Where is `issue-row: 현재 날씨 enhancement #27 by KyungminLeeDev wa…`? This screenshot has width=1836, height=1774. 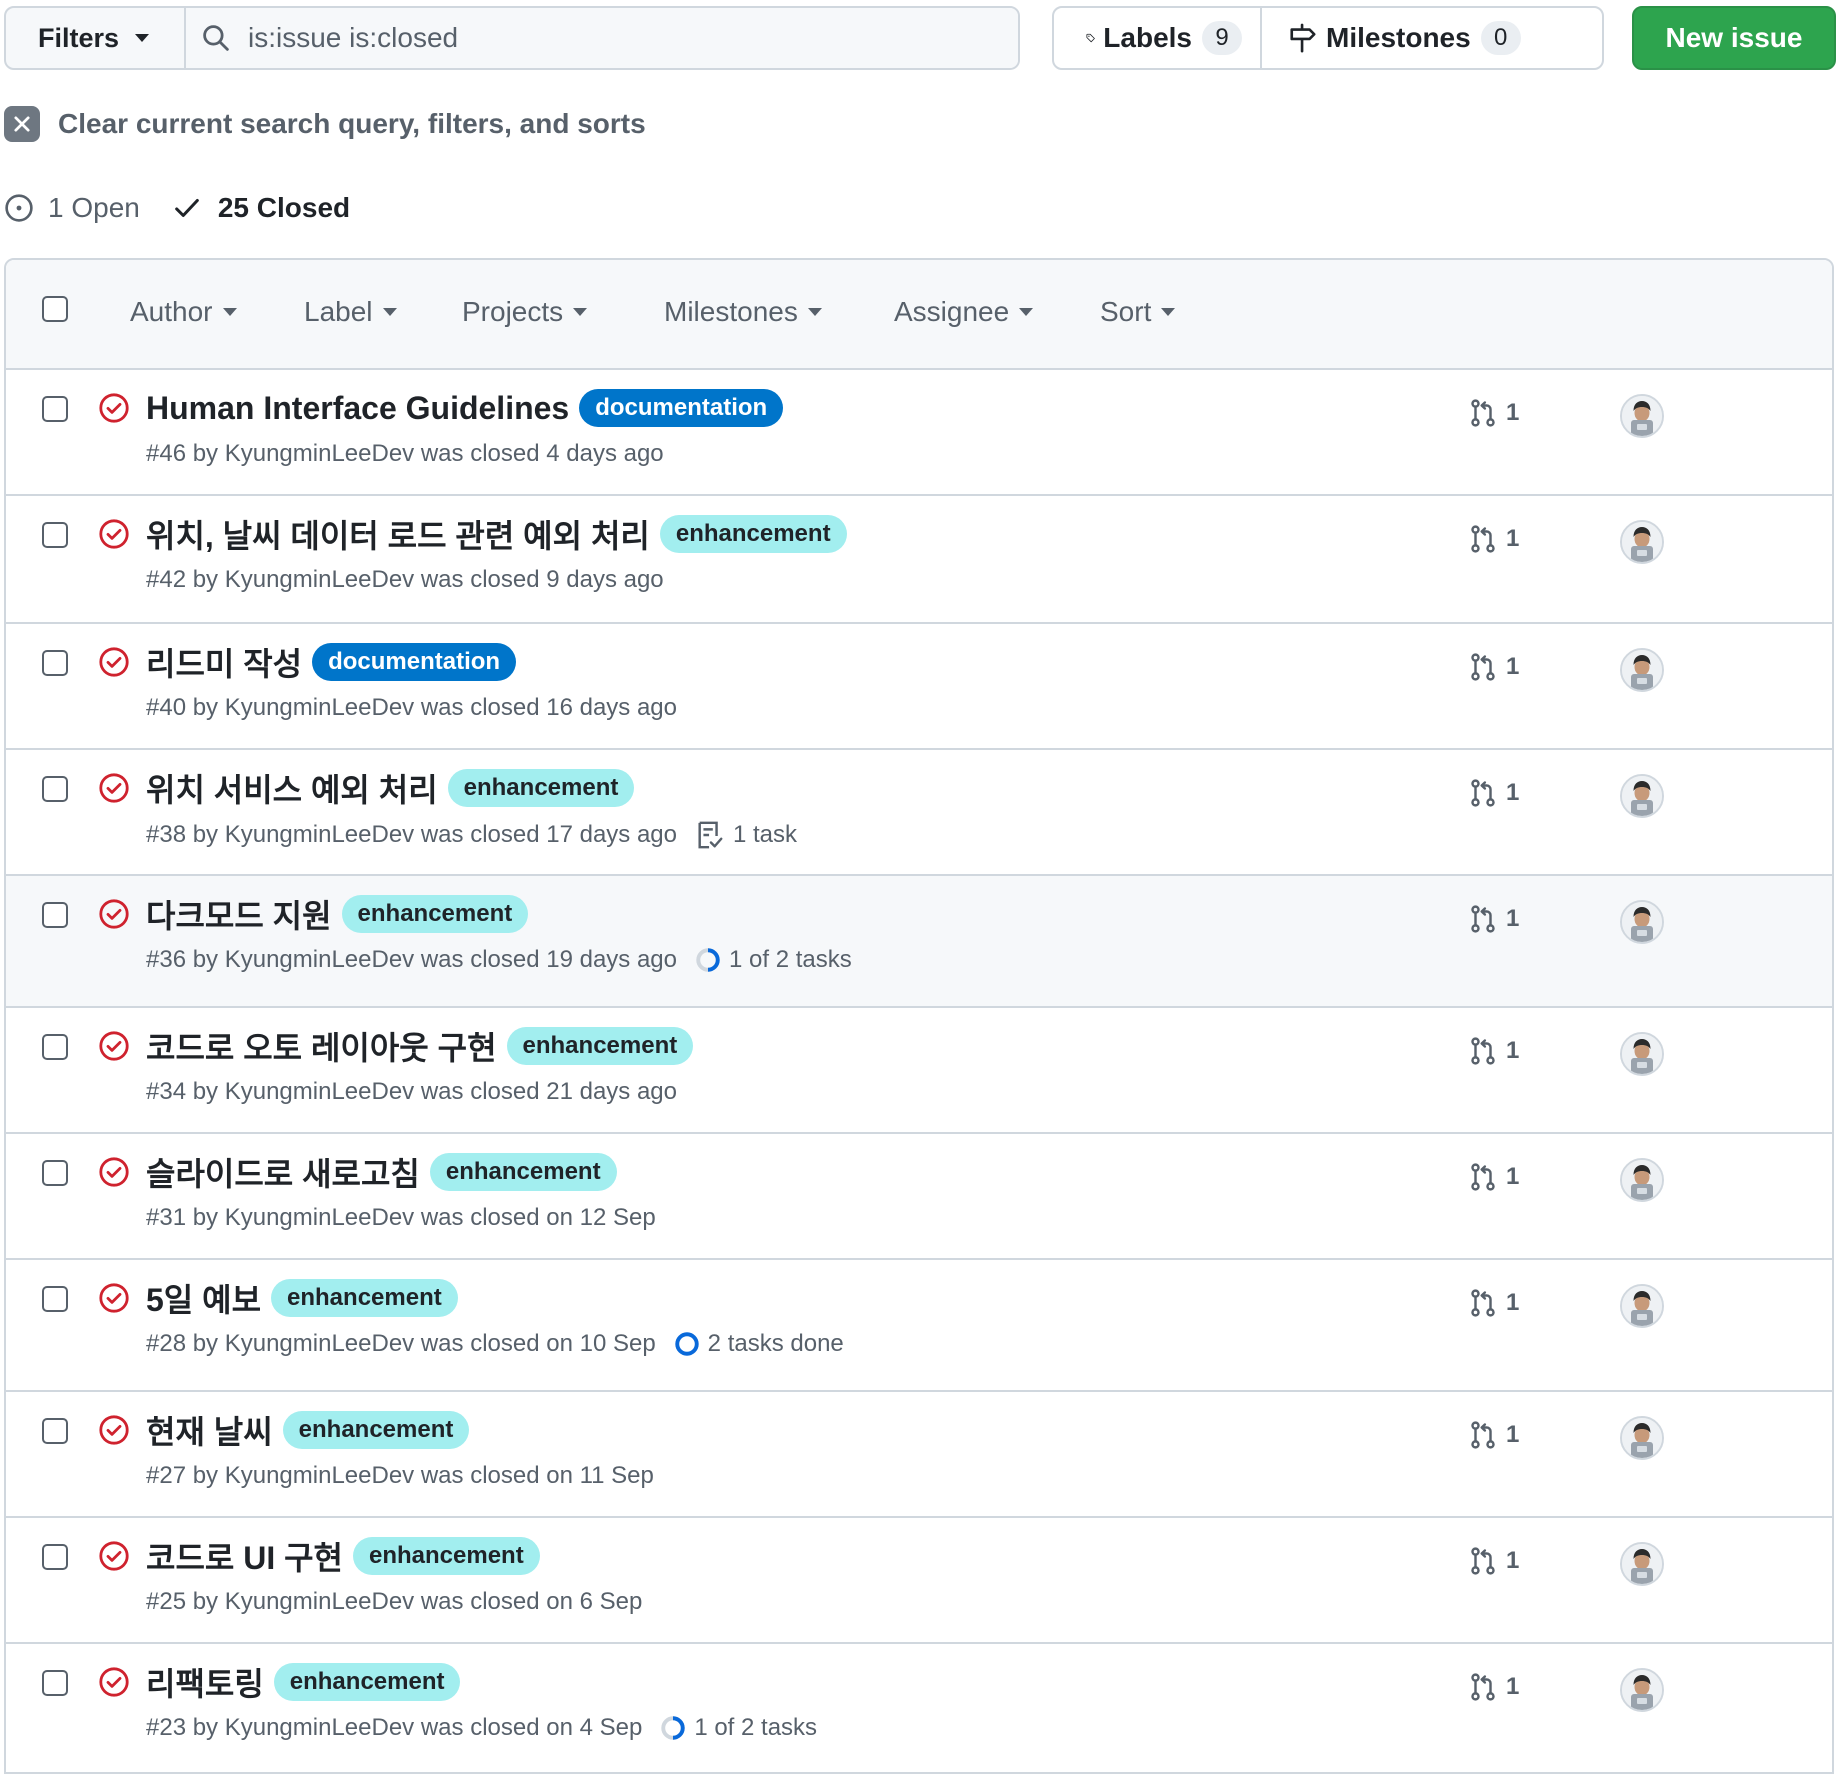
issue-row: 현재 날씨 enhancement #27 by KyungminLeeDev wa… is located at coordinates (919, 1455).